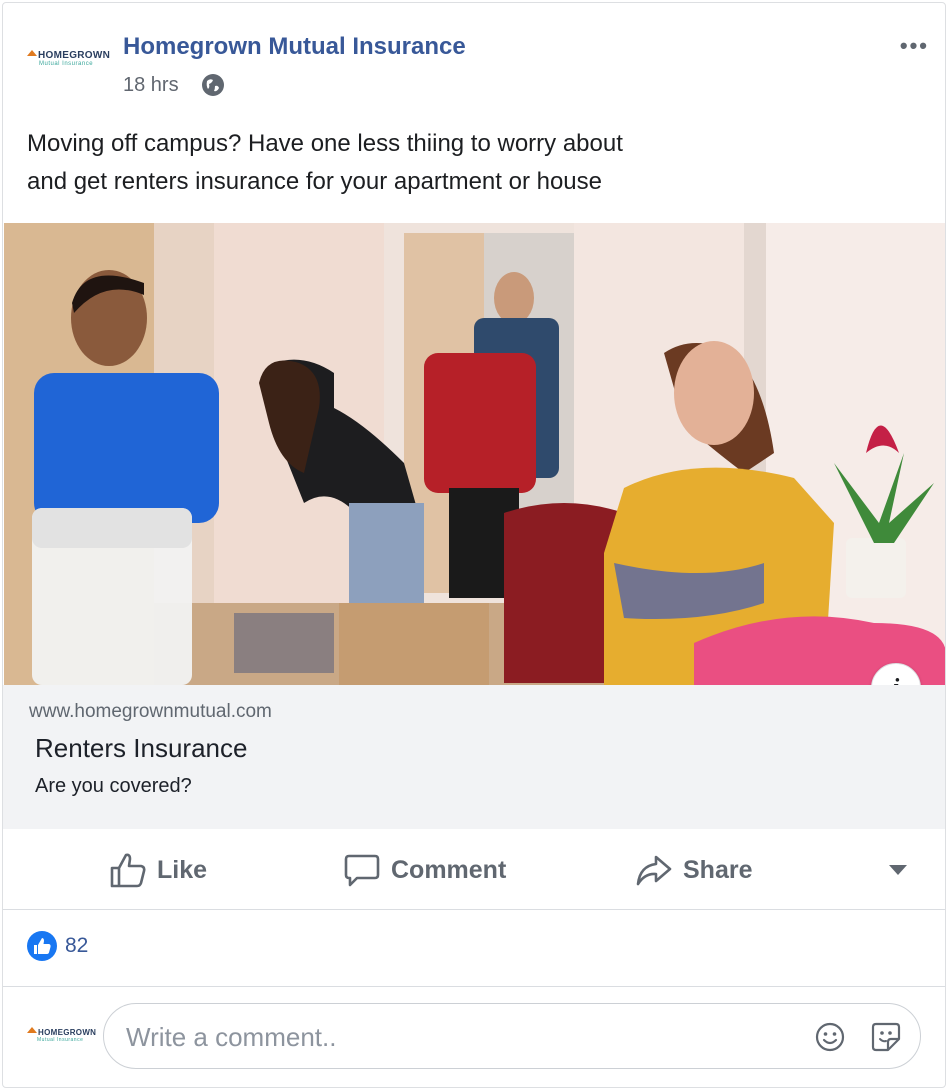 The image size is (950, 1092). I want to click on like-reaction-icon, so click(42, 946).